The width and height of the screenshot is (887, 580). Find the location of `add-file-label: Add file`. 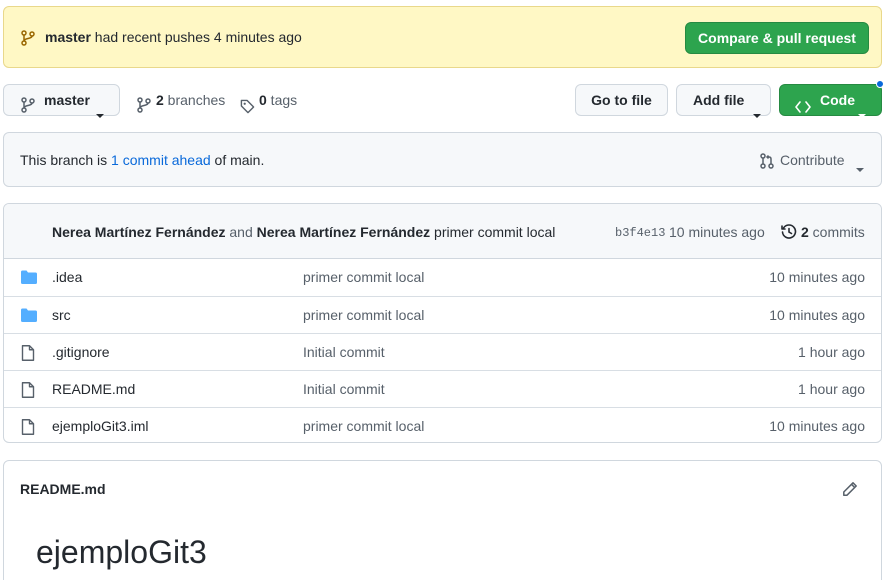

add-file-label: Add file is located at coordinates (719, 100).